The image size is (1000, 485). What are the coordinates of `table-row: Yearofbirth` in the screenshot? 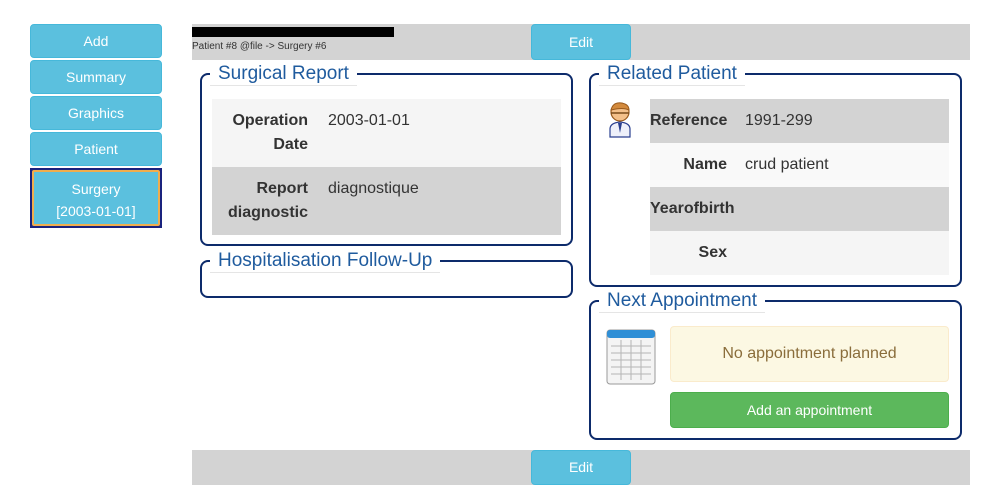 It's located at (799, 209).